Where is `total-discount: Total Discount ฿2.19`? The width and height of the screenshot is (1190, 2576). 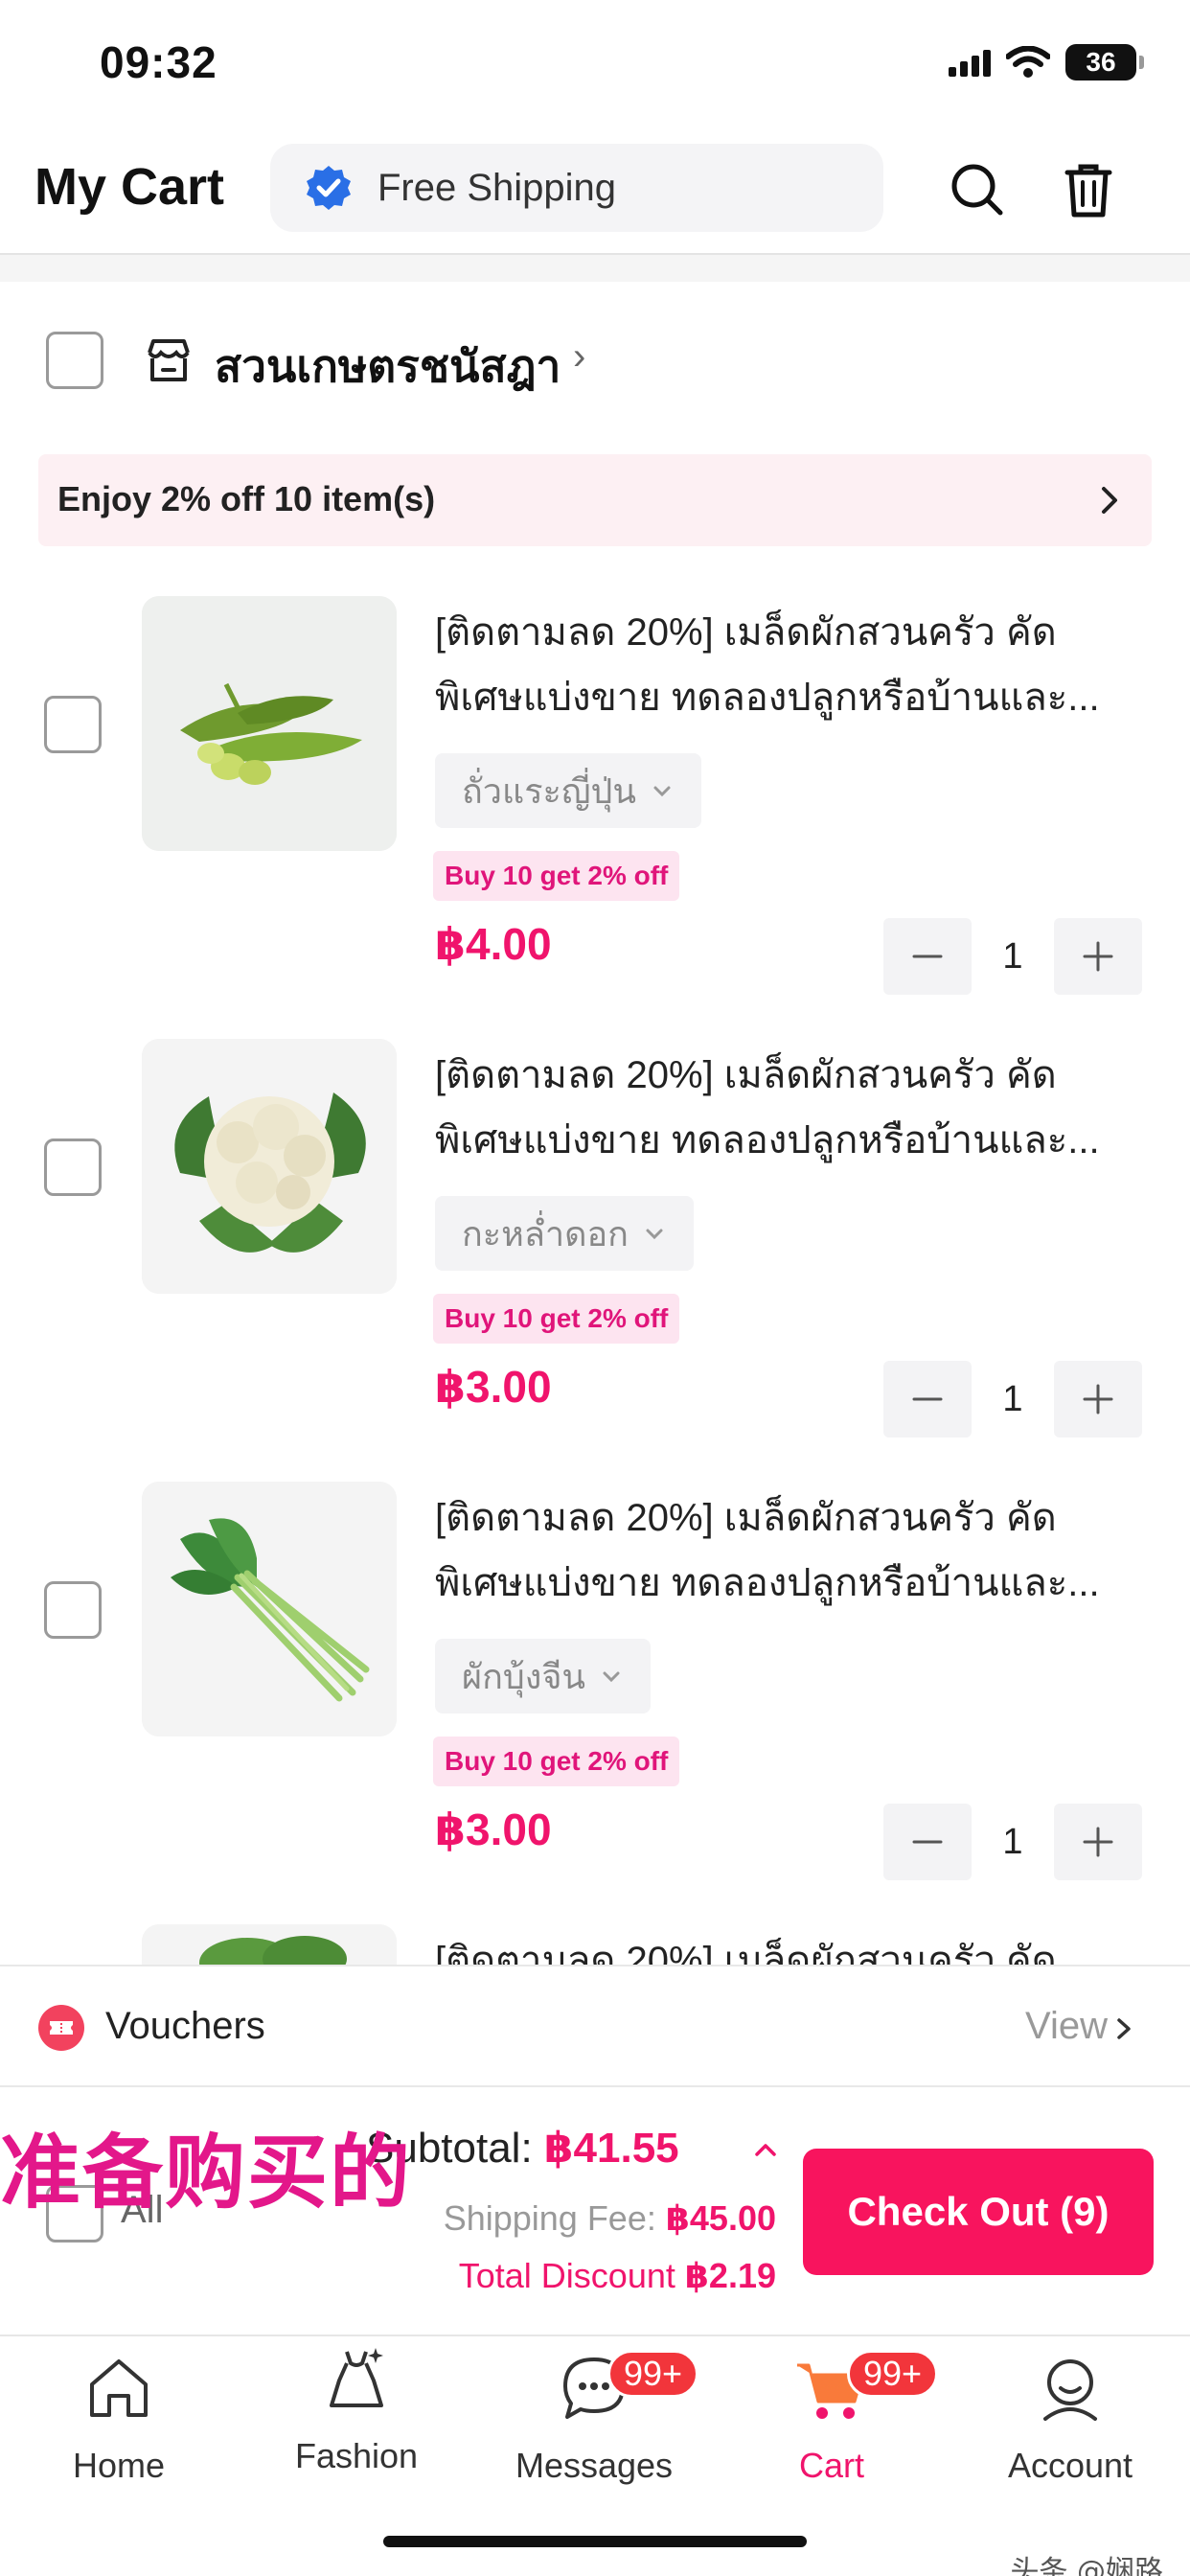 total-discount: Total Discount ฿2.19 is located at coordinates (618, 2276).